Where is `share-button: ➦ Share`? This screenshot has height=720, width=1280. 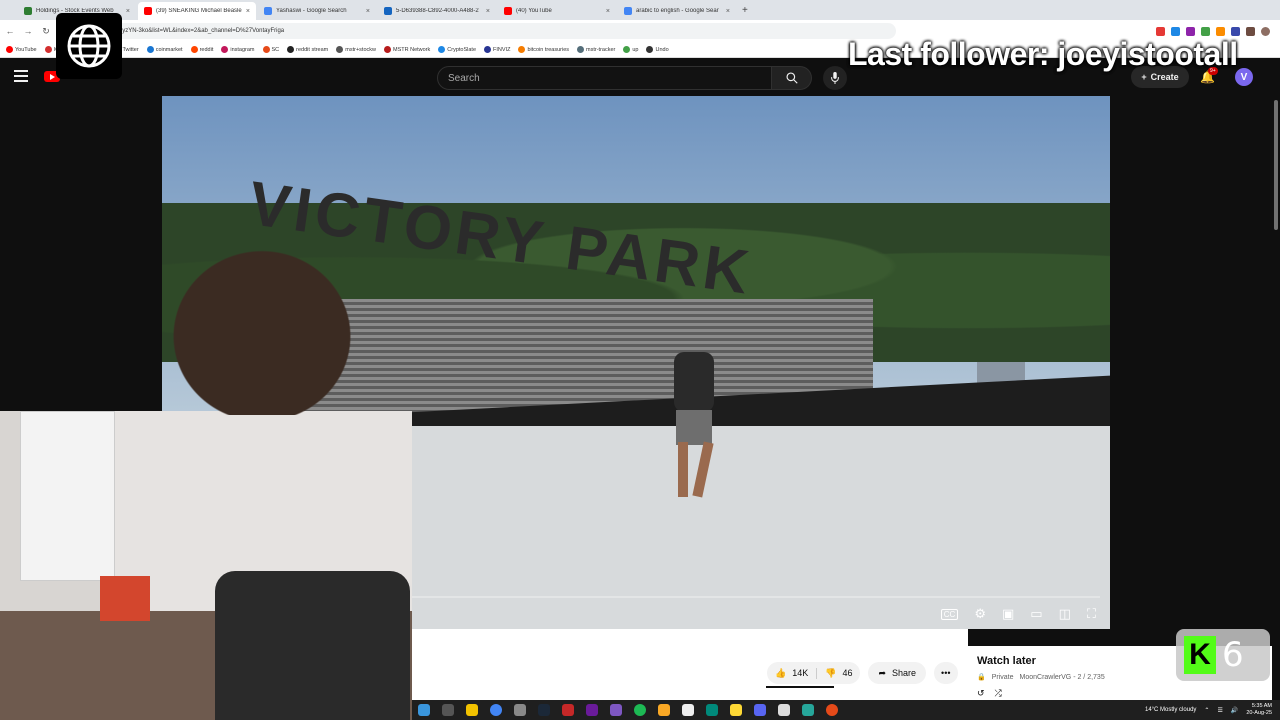
share-button: ➦ Share is located at coordinates (897, 673).